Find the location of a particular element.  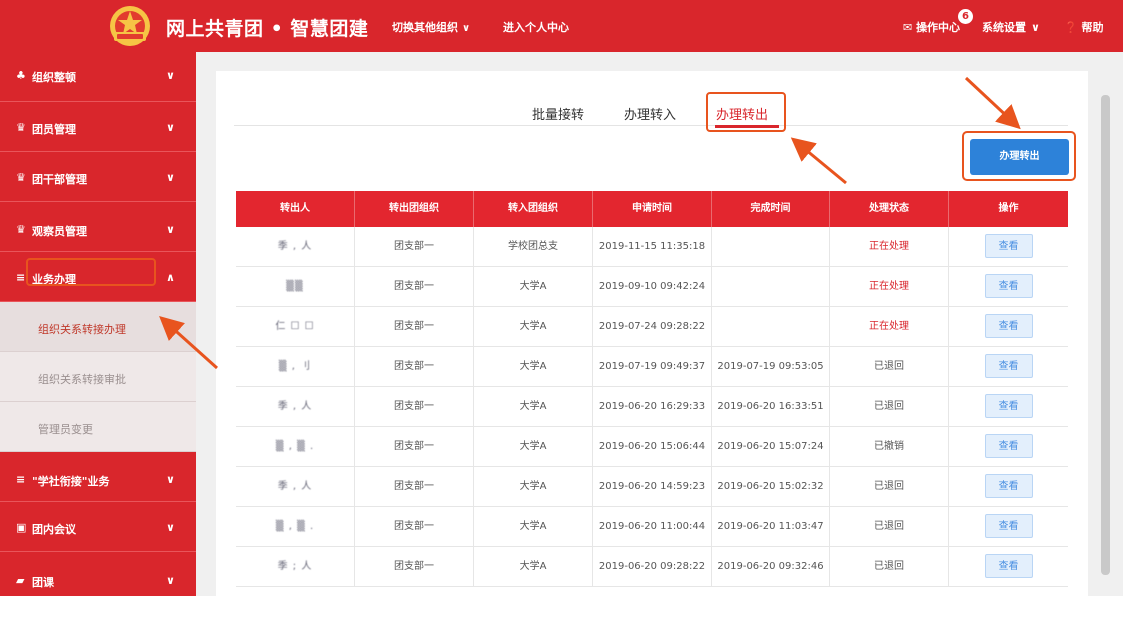

sidebar-item-lessons: ▰ 团课 ∨ is located at coordinates (98, 574).